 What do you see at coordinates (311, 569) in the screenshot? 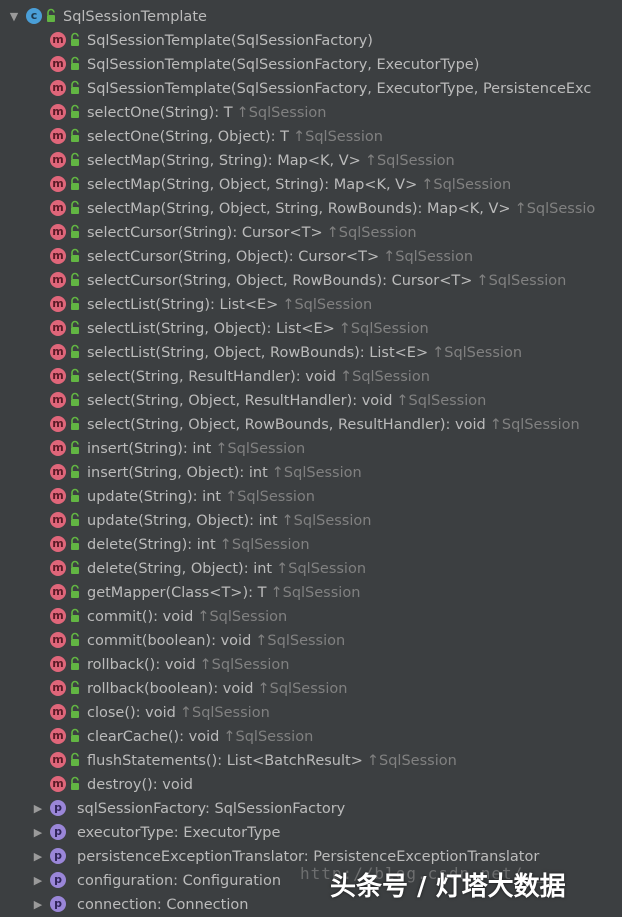
I see `tree-item-method: m delete(String, Object): int ↑SqlSession` at bounding box center [311, 569].